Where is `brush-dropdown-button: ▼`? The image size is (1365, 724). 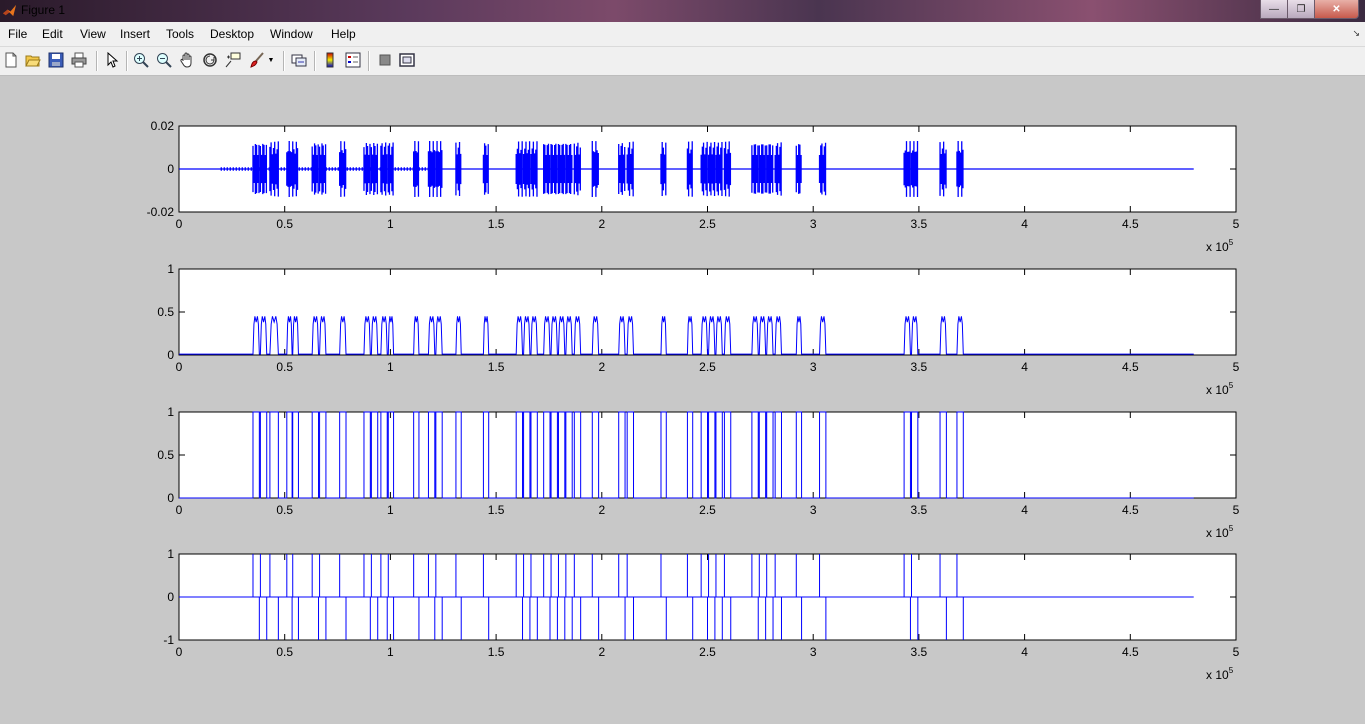
brush-dropdown-button: ▼ is located at coordinates (271, 60).